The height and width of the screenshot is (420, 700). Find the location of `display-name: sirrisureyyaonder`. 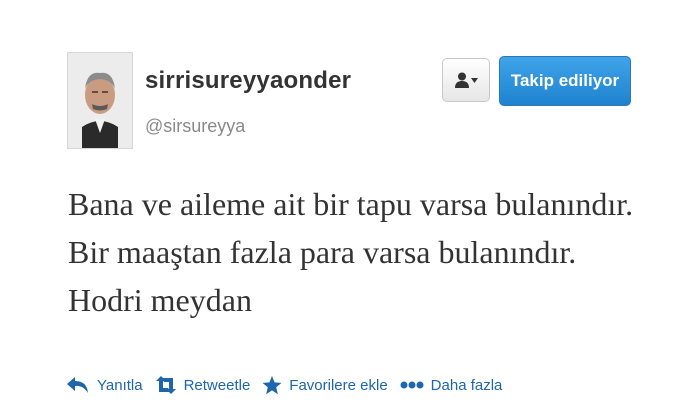

display-name: sirrisureyyaonder is located at coordinates (248, 81).